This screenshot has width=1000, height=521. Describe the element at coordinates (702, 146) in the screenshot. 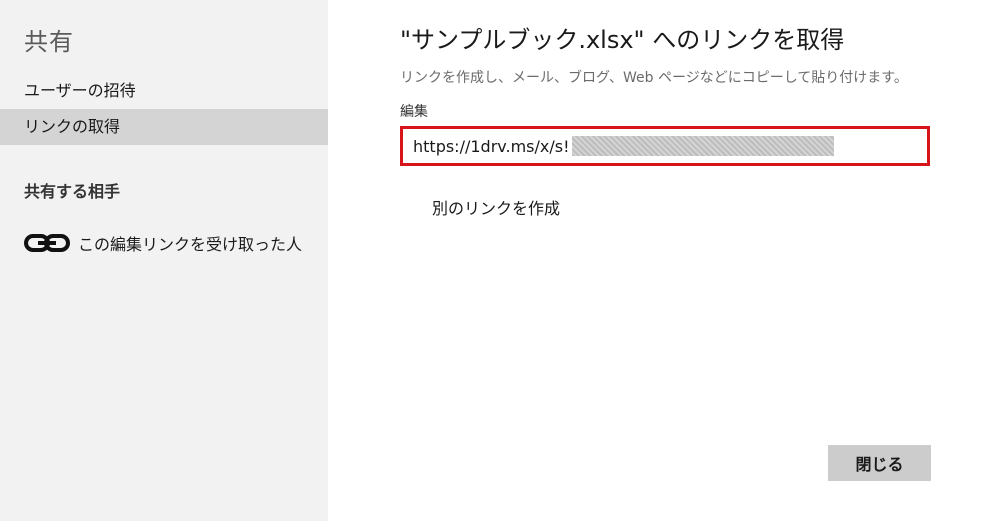

I see `redacted-link-portion` at that location.